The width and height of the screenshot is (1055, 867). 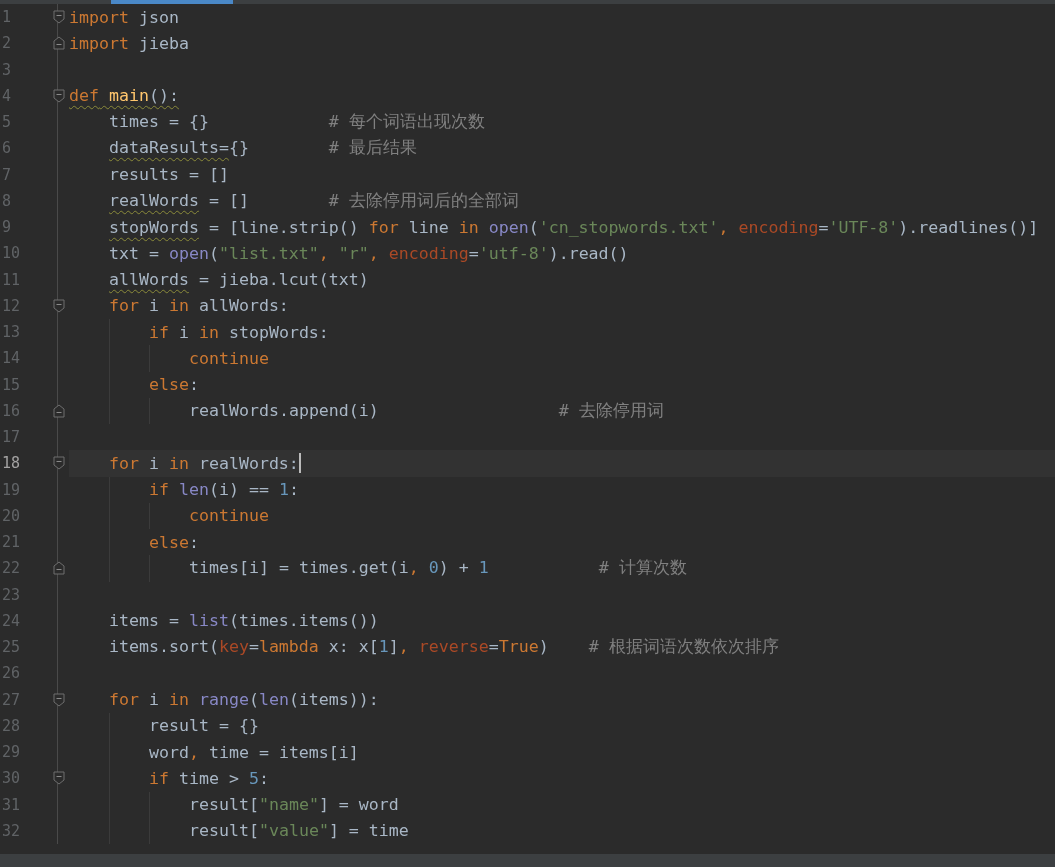 What do you see at coordinates (11, 332) in the screenshot?
I see `line-number: 13` at bounding box center [11, 332].